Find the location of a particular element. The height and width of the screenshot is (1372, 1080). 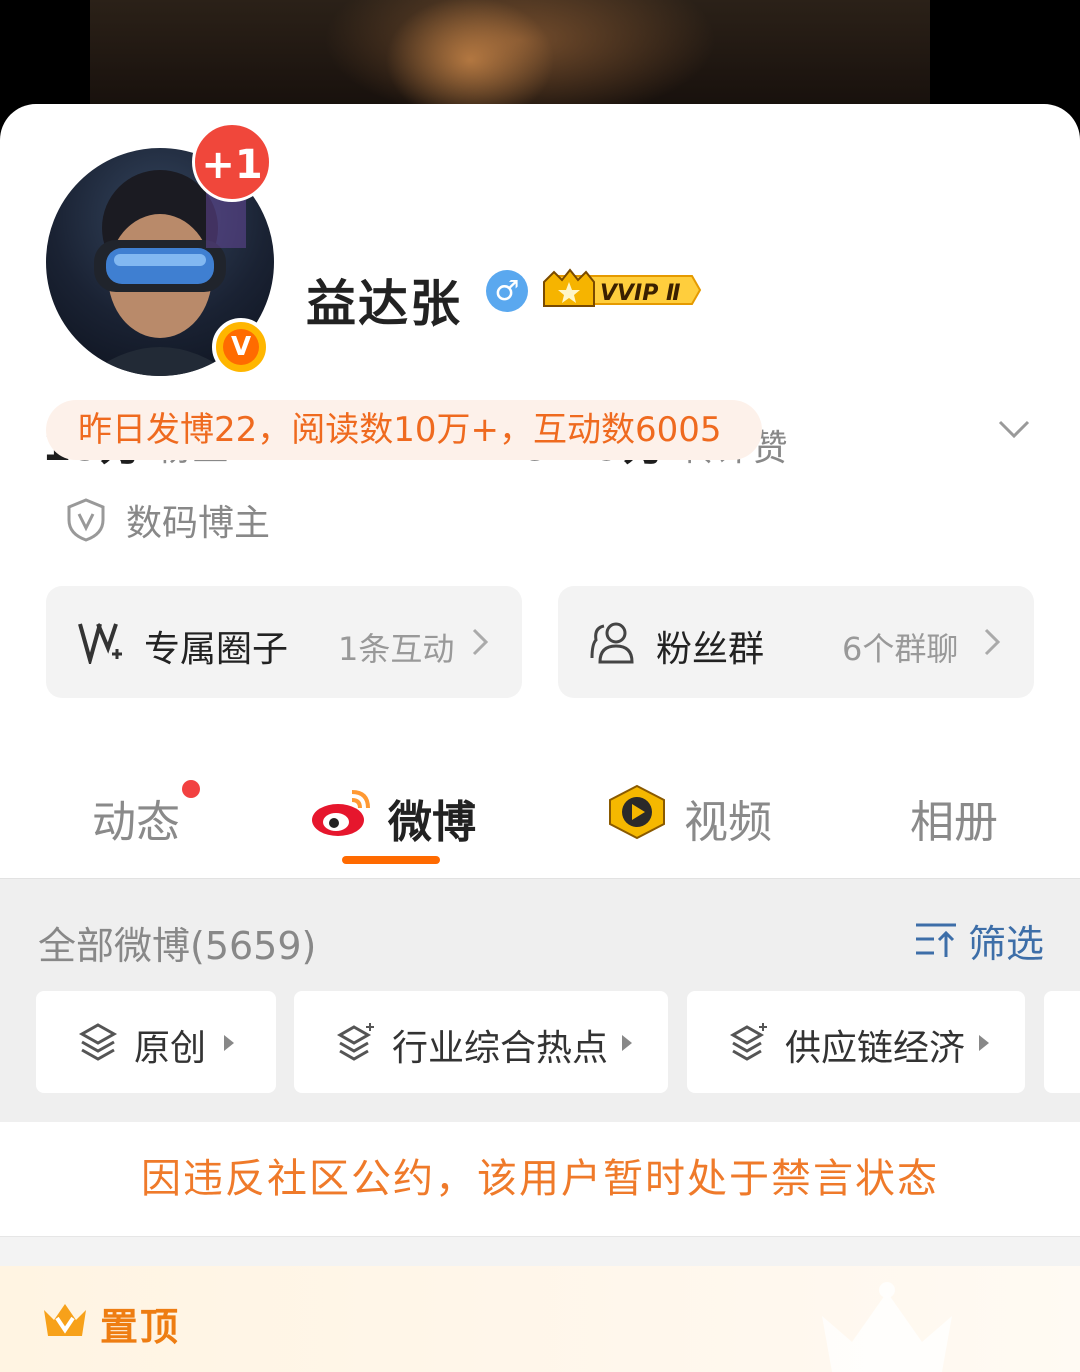

crown-watermark-icon is located at coordinates (887, 1327).